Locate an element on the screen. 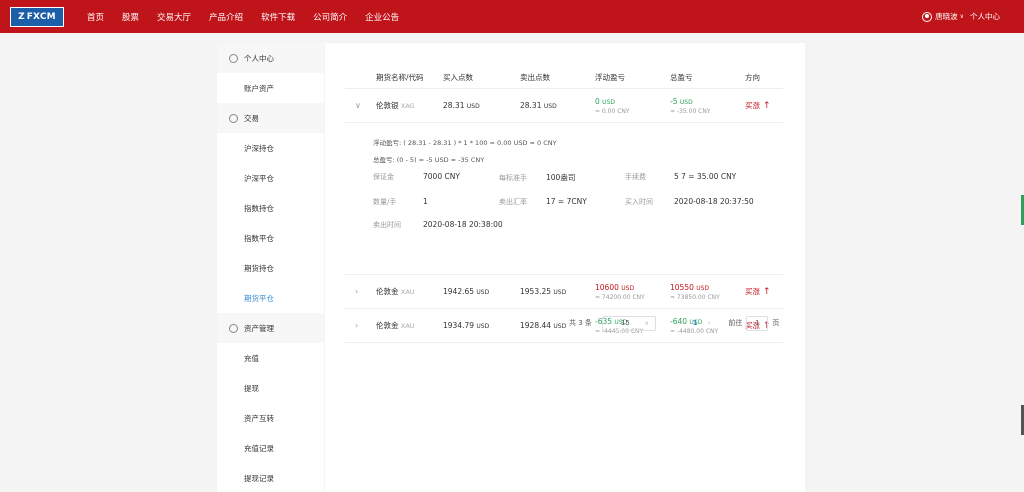  page-unit-label: 页 is located at coordinates (776, 323).